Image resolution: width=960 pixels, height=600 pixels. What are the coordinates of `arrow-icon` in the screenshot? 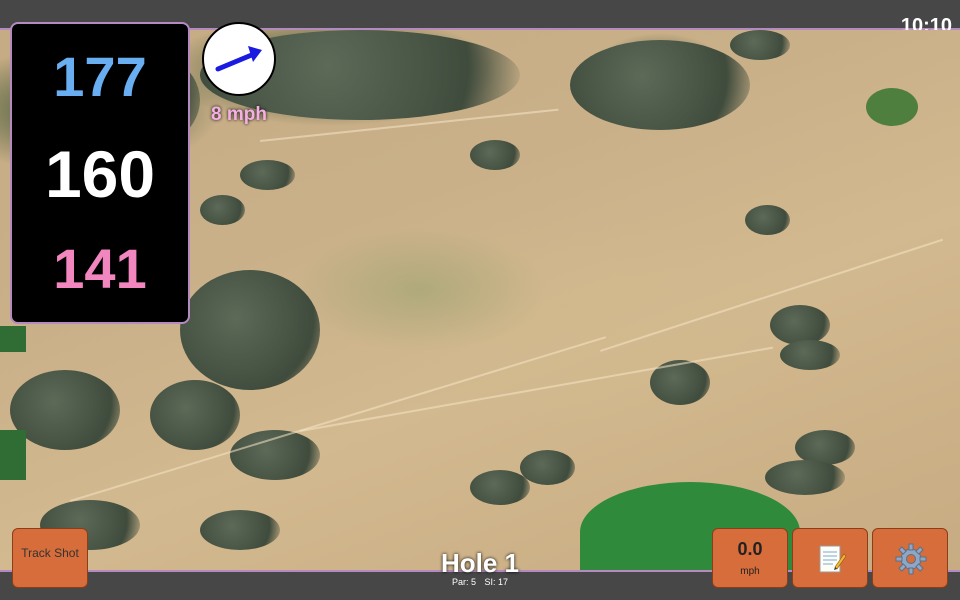 It's located at (238, 59).